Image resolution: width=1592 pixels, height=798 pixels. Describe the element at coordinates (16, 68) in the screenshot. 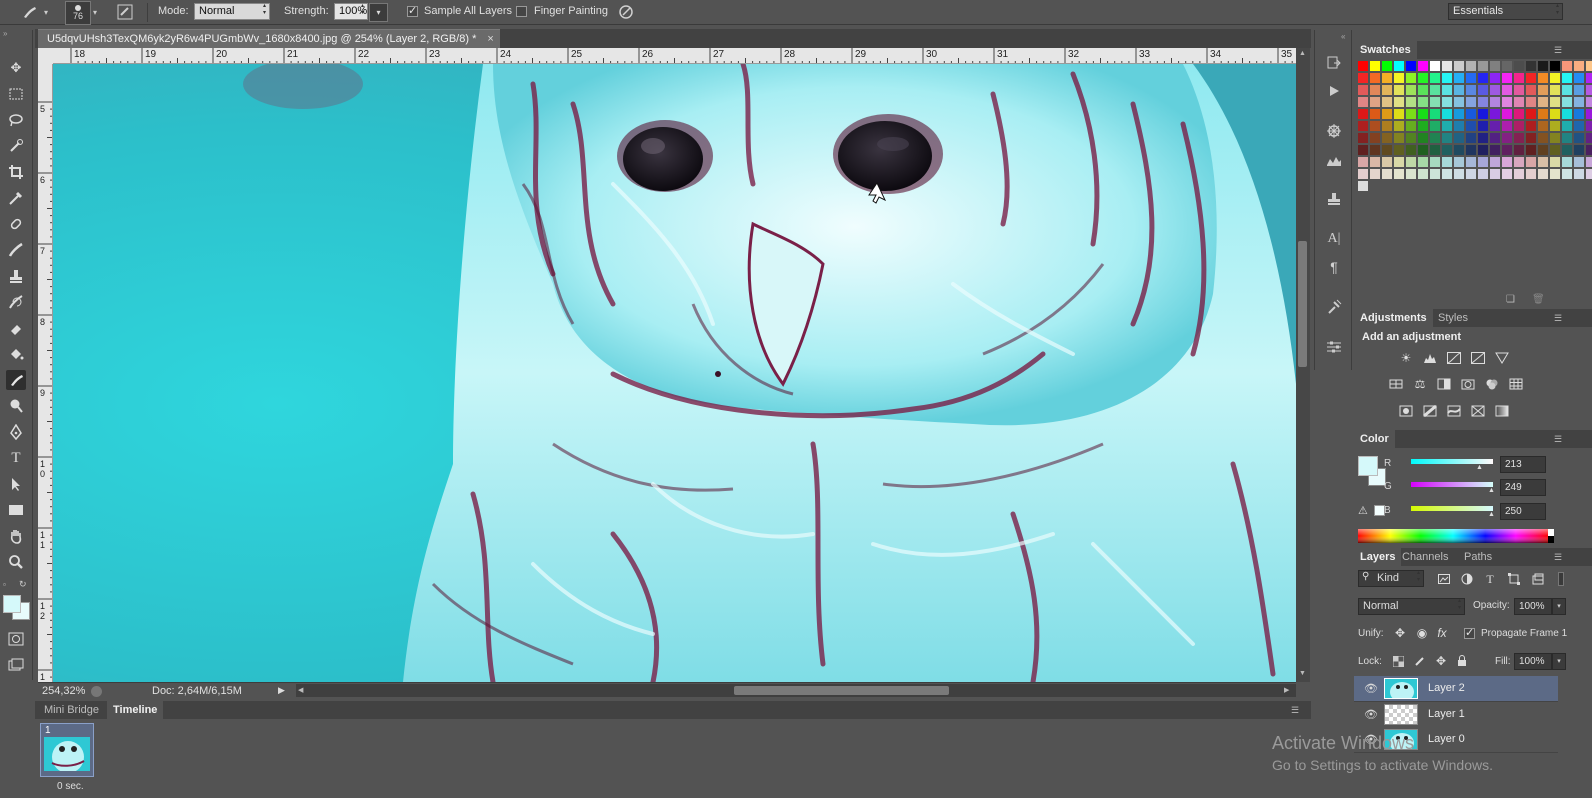

I see `move-tool-icon: ✥` at that location.